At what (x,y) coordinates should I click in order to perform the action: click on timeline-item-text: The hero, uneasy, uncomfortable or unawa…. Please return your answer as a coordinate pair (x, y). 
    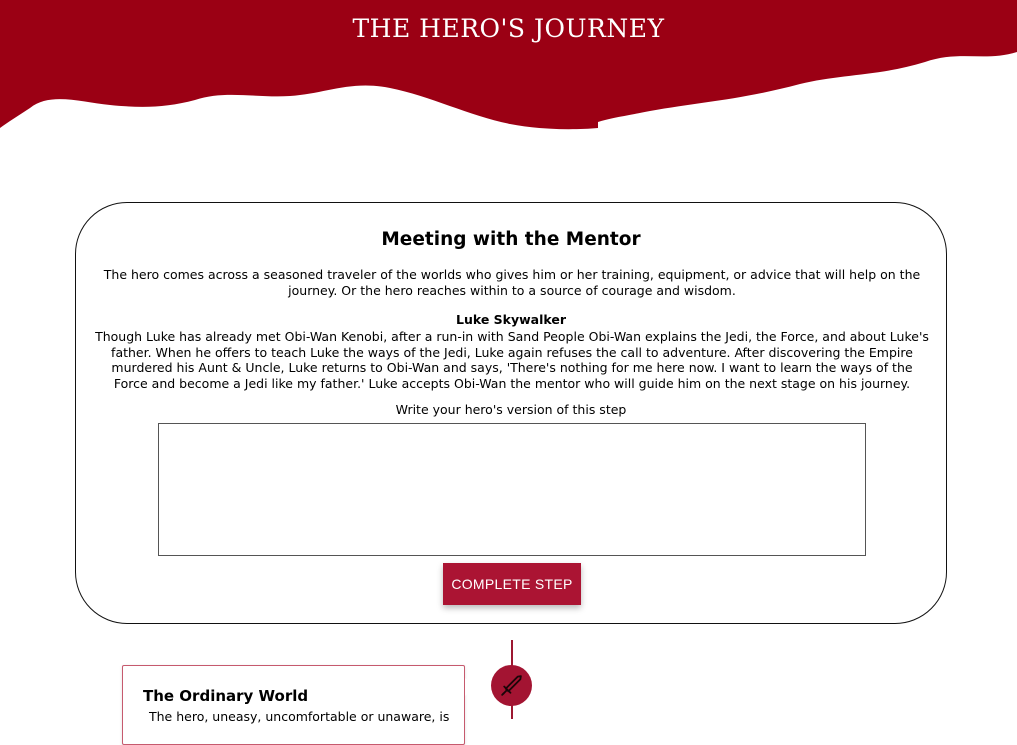
    Looking at the image, I should click on (299, 716).